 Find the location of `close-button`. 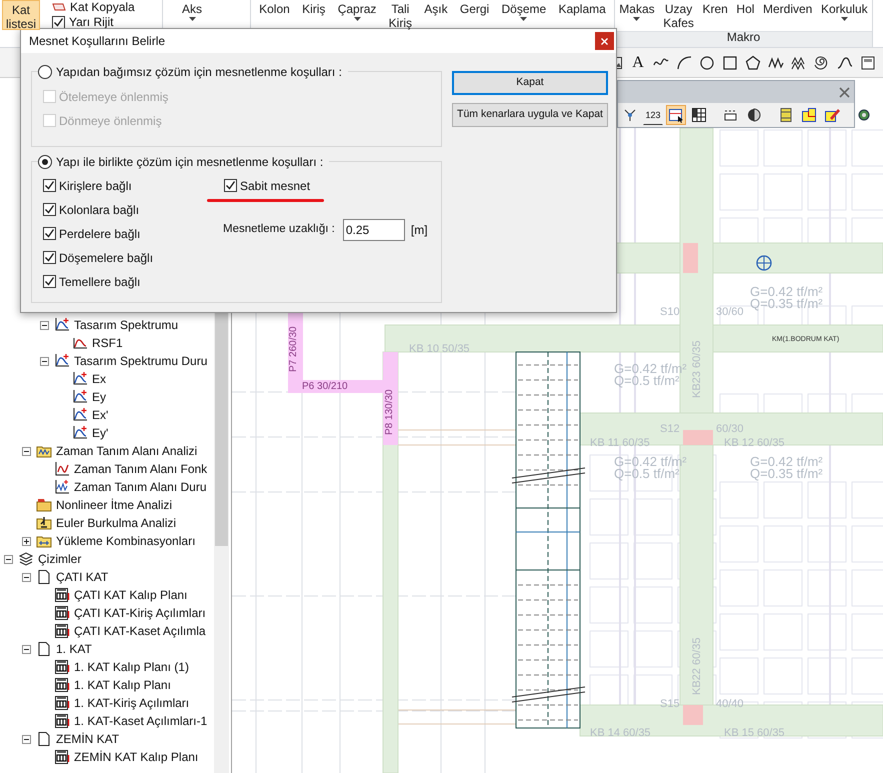

close-button is located at coordinates (604, 41).